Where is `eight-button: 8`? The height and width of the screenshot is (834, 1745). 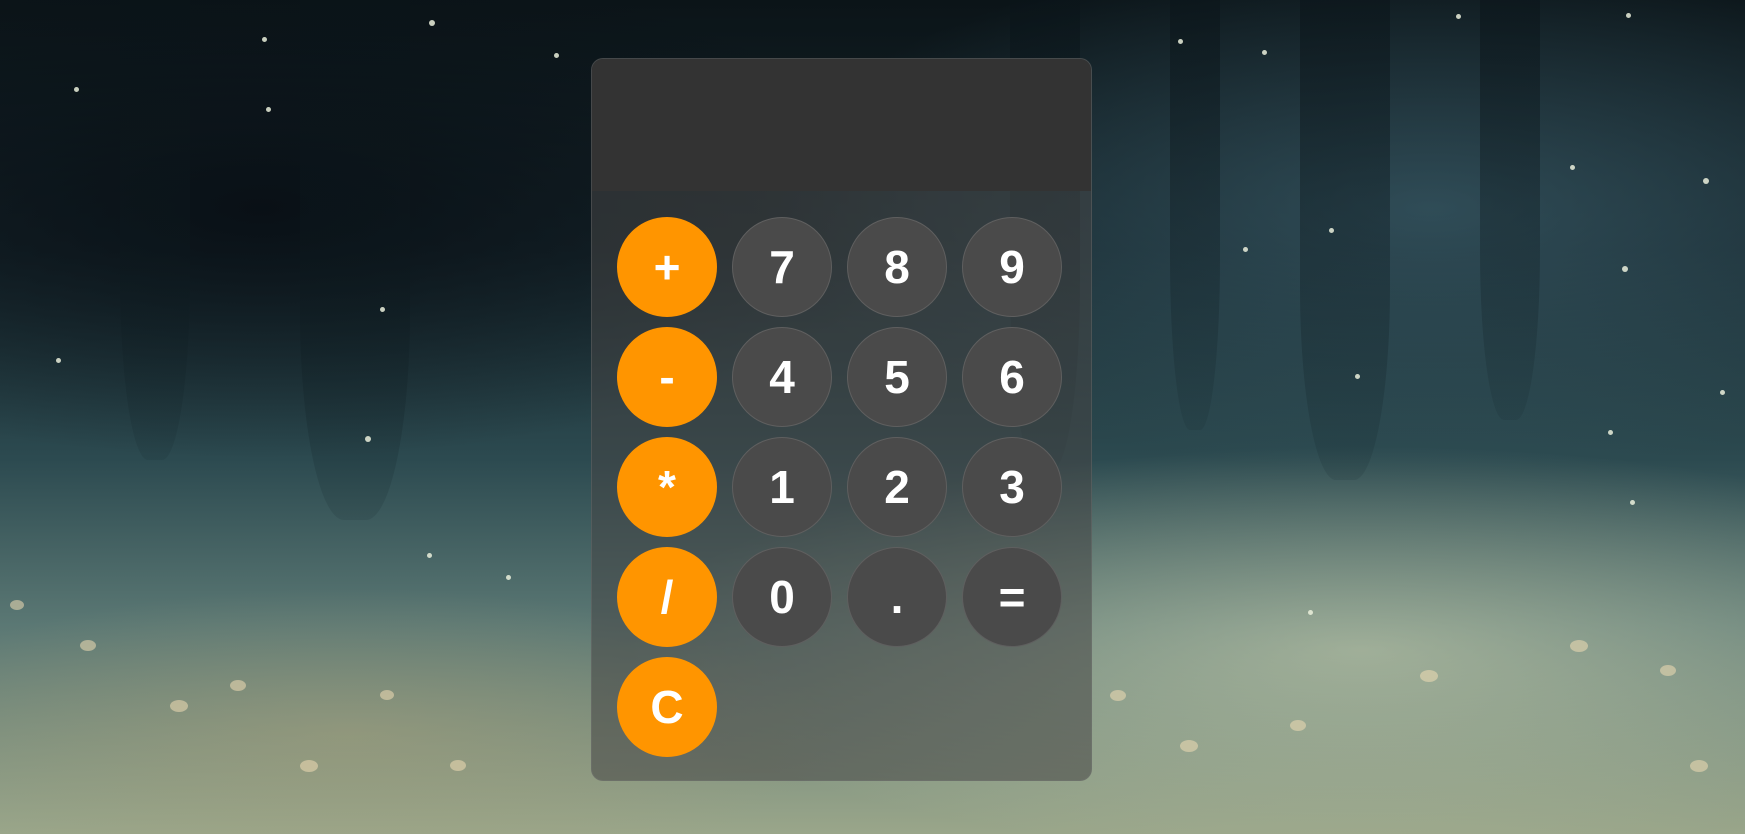
eight-button: 8 is located at coordinates (897, 267).